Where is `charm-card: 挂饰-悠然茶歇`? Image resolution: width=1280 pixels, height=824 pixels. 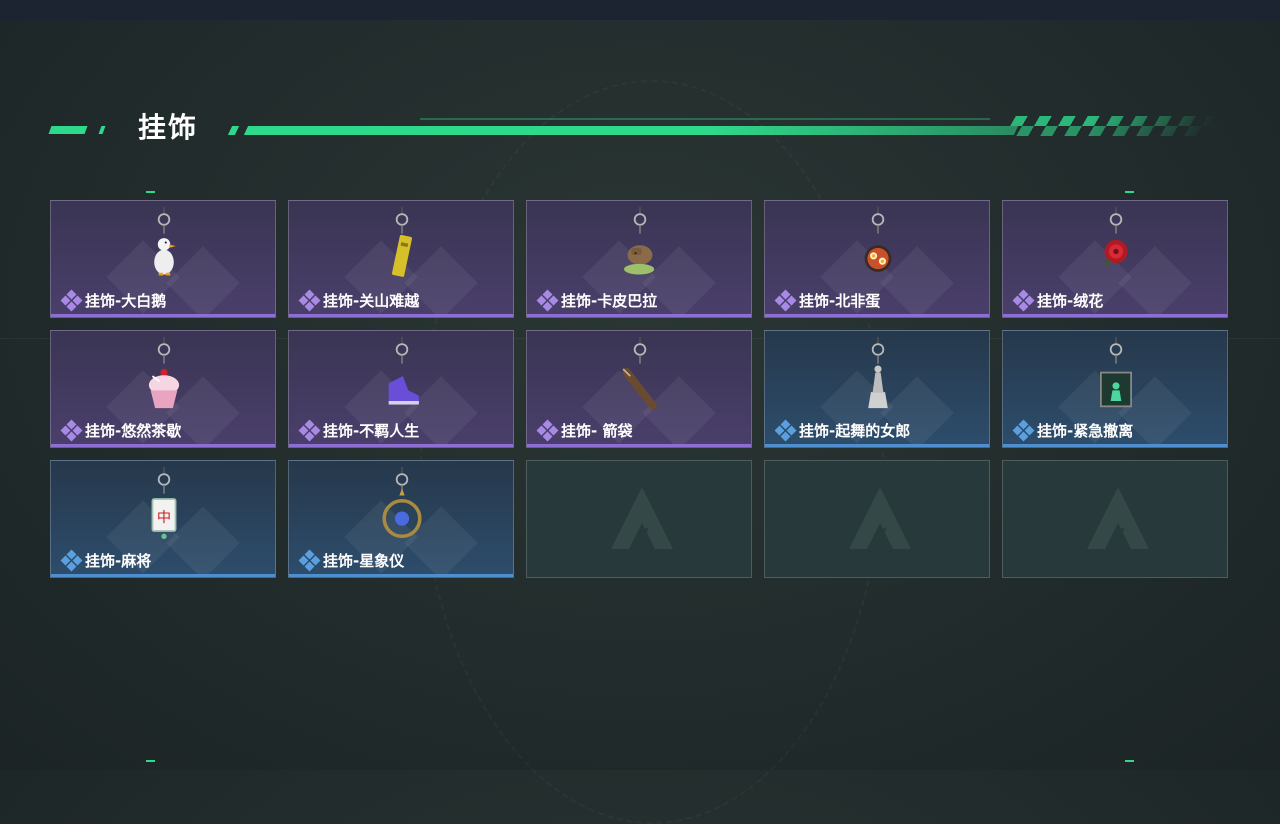
charm-card: 挂饰-悠然茶歇 is located at coordinates (163, 389).